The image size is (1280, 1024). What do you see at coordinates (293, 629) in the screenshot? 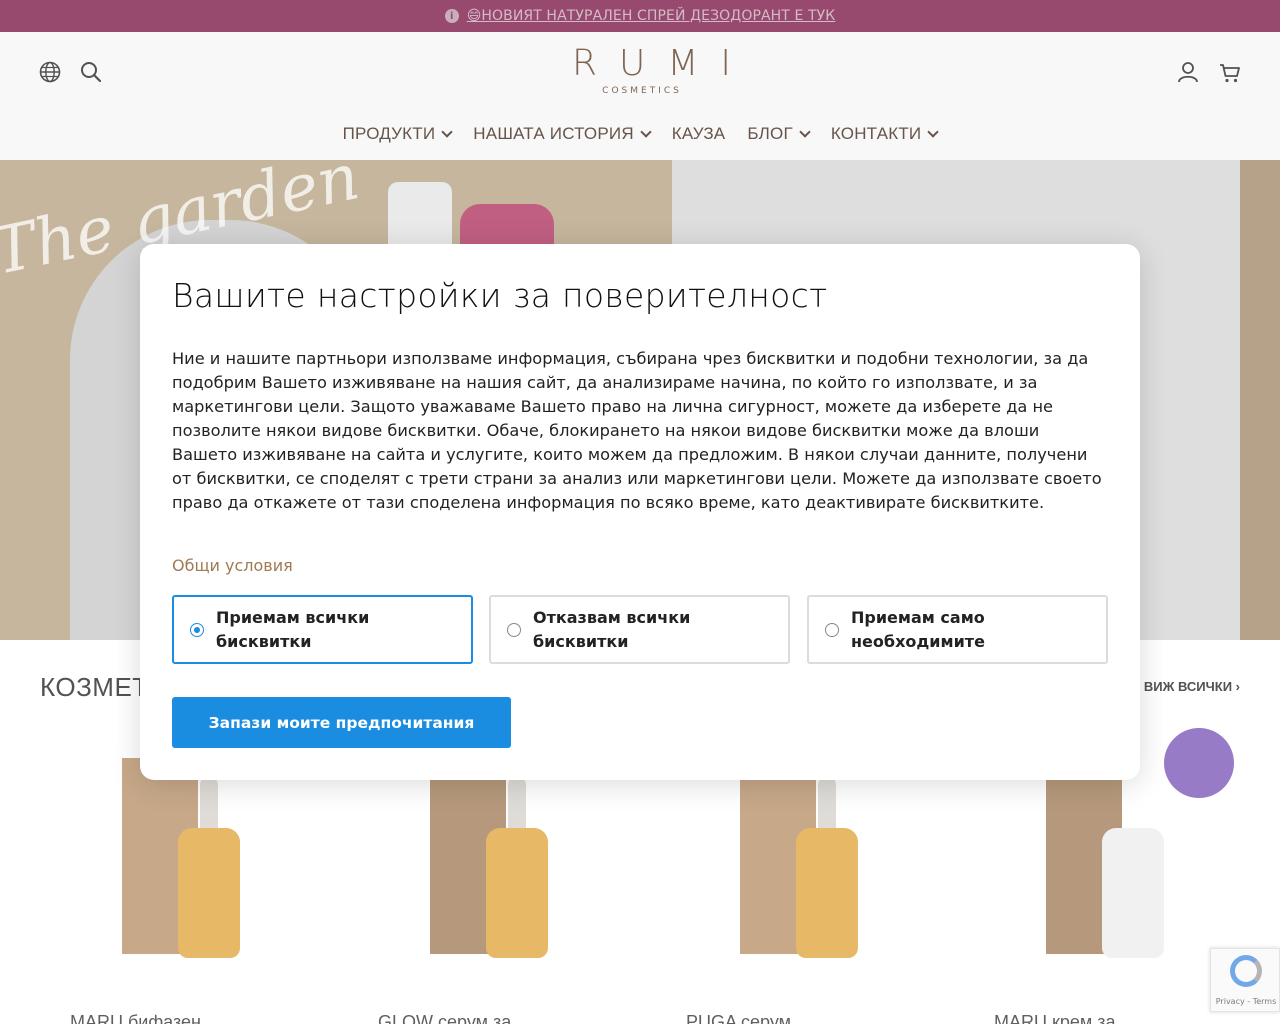
I see `option-label: Приемам всички бисквитки` at bounding box center [293, 629].